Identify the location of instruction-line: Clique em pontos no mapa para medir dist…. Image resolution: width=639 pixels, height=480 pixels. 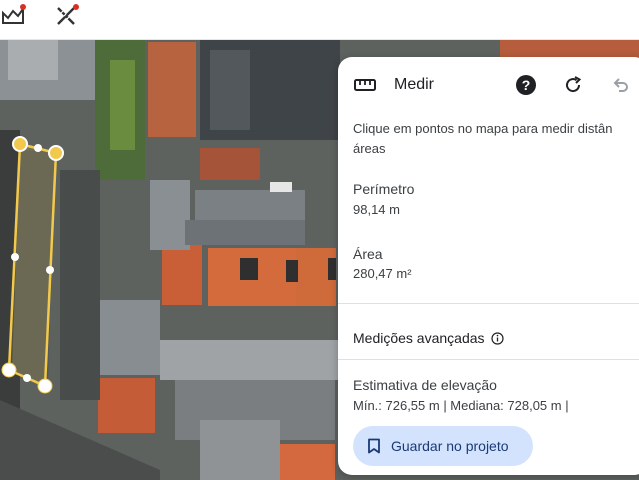
(483, 128).